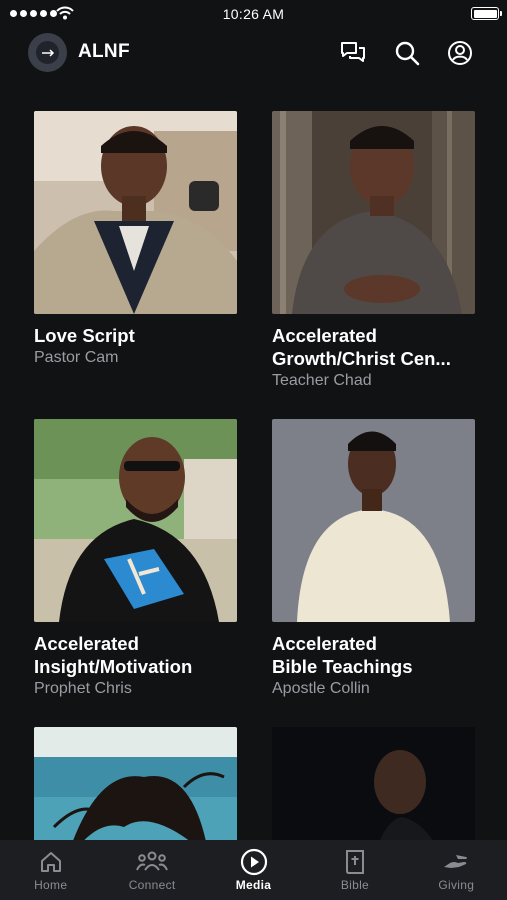  I want to click on giving-hand-icon, so click(456, 862).